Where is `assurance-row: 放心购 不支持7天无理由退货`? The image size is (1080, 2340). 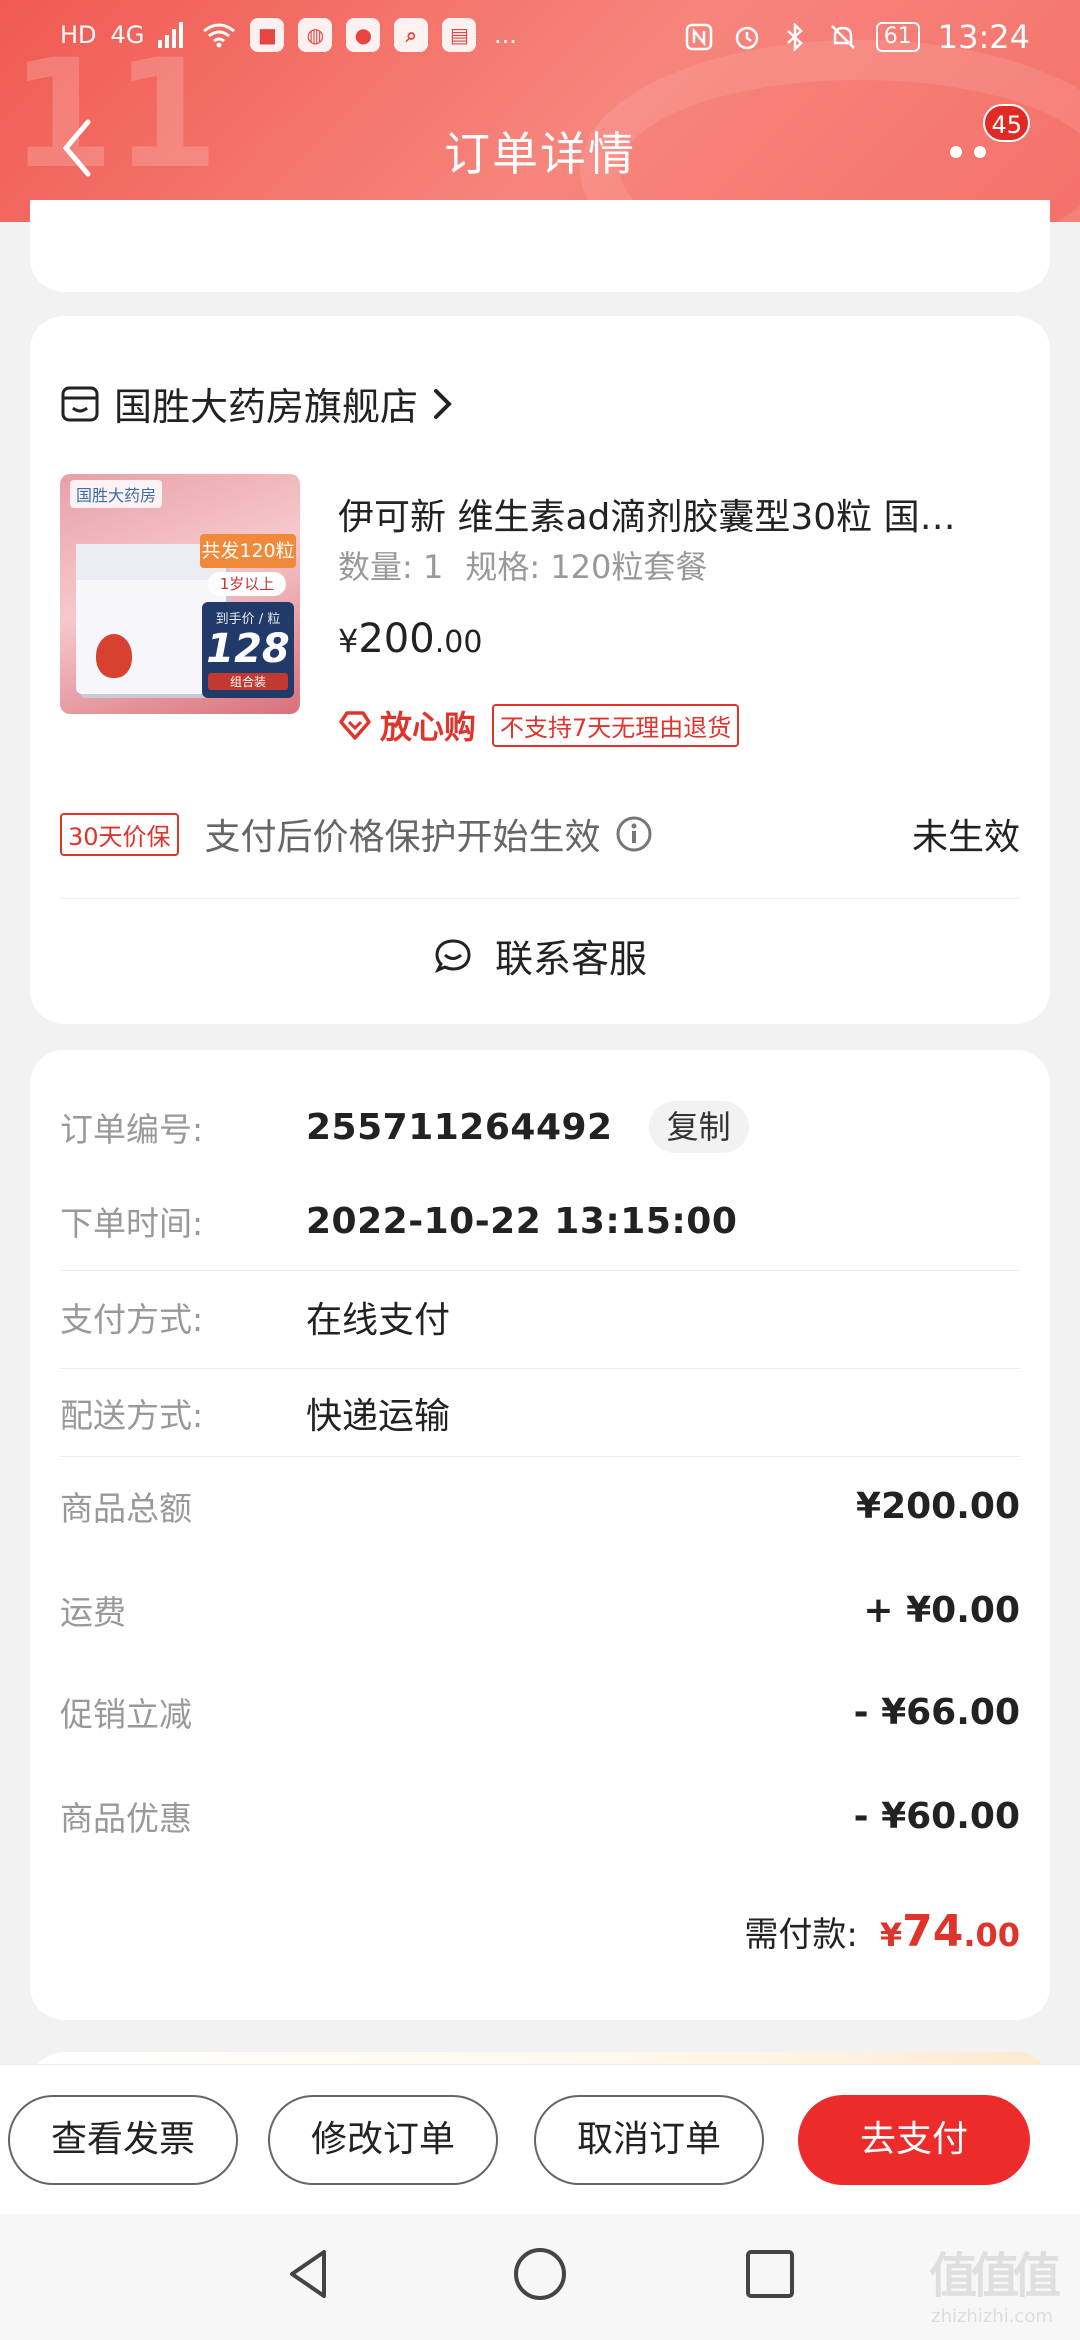 assurance-row: 放心购 不支持7天无理由退货 is located at coordinates (539, 725).